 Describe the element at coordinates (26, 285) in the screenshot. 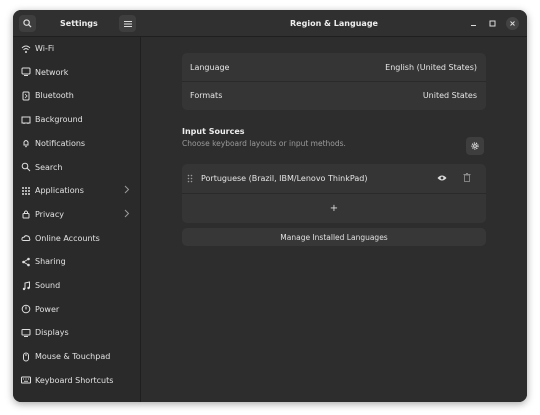

I see `music-note-icon` at that location.